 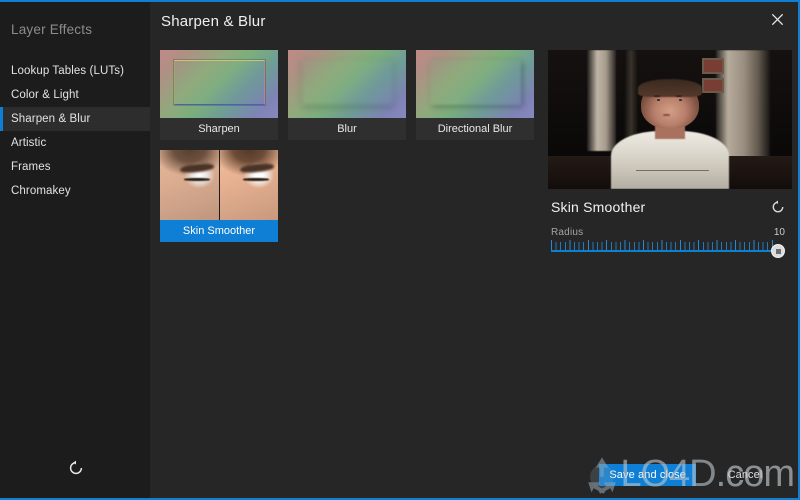 I want to click on slider-major-ticks, so click(x=663, y=245).